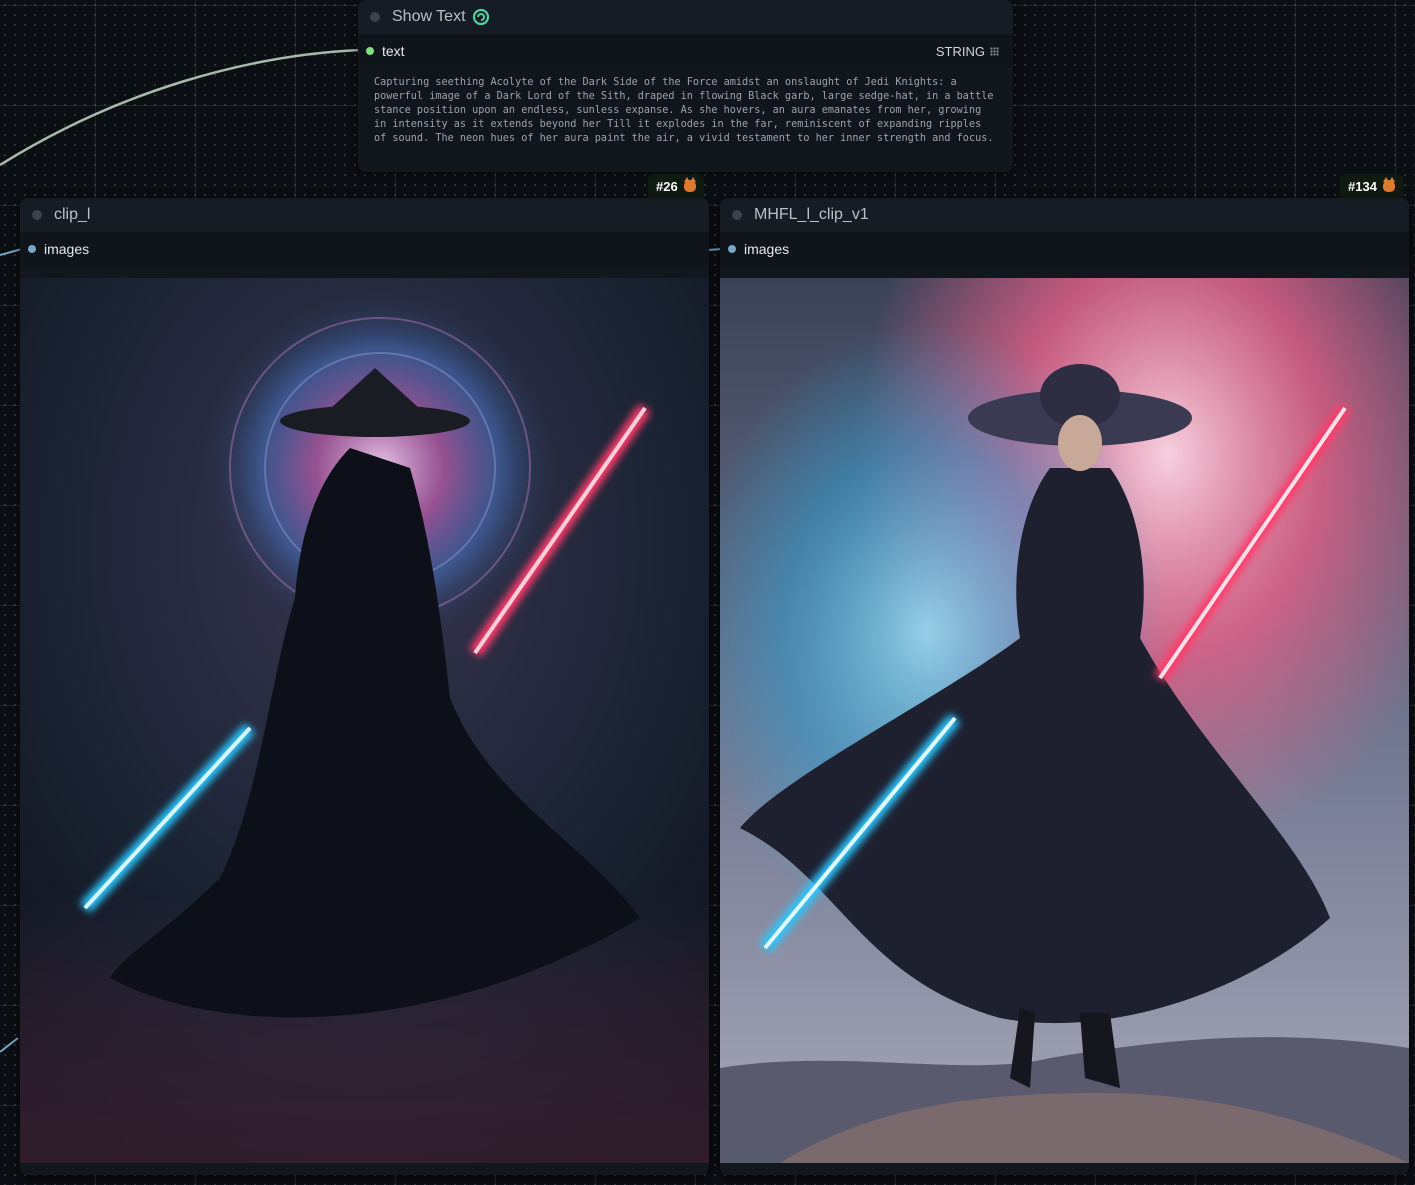 The width and height of the screenshot is (1415, 1185). I want to click on node-id-badge-right: #134, so click(1371, 186).